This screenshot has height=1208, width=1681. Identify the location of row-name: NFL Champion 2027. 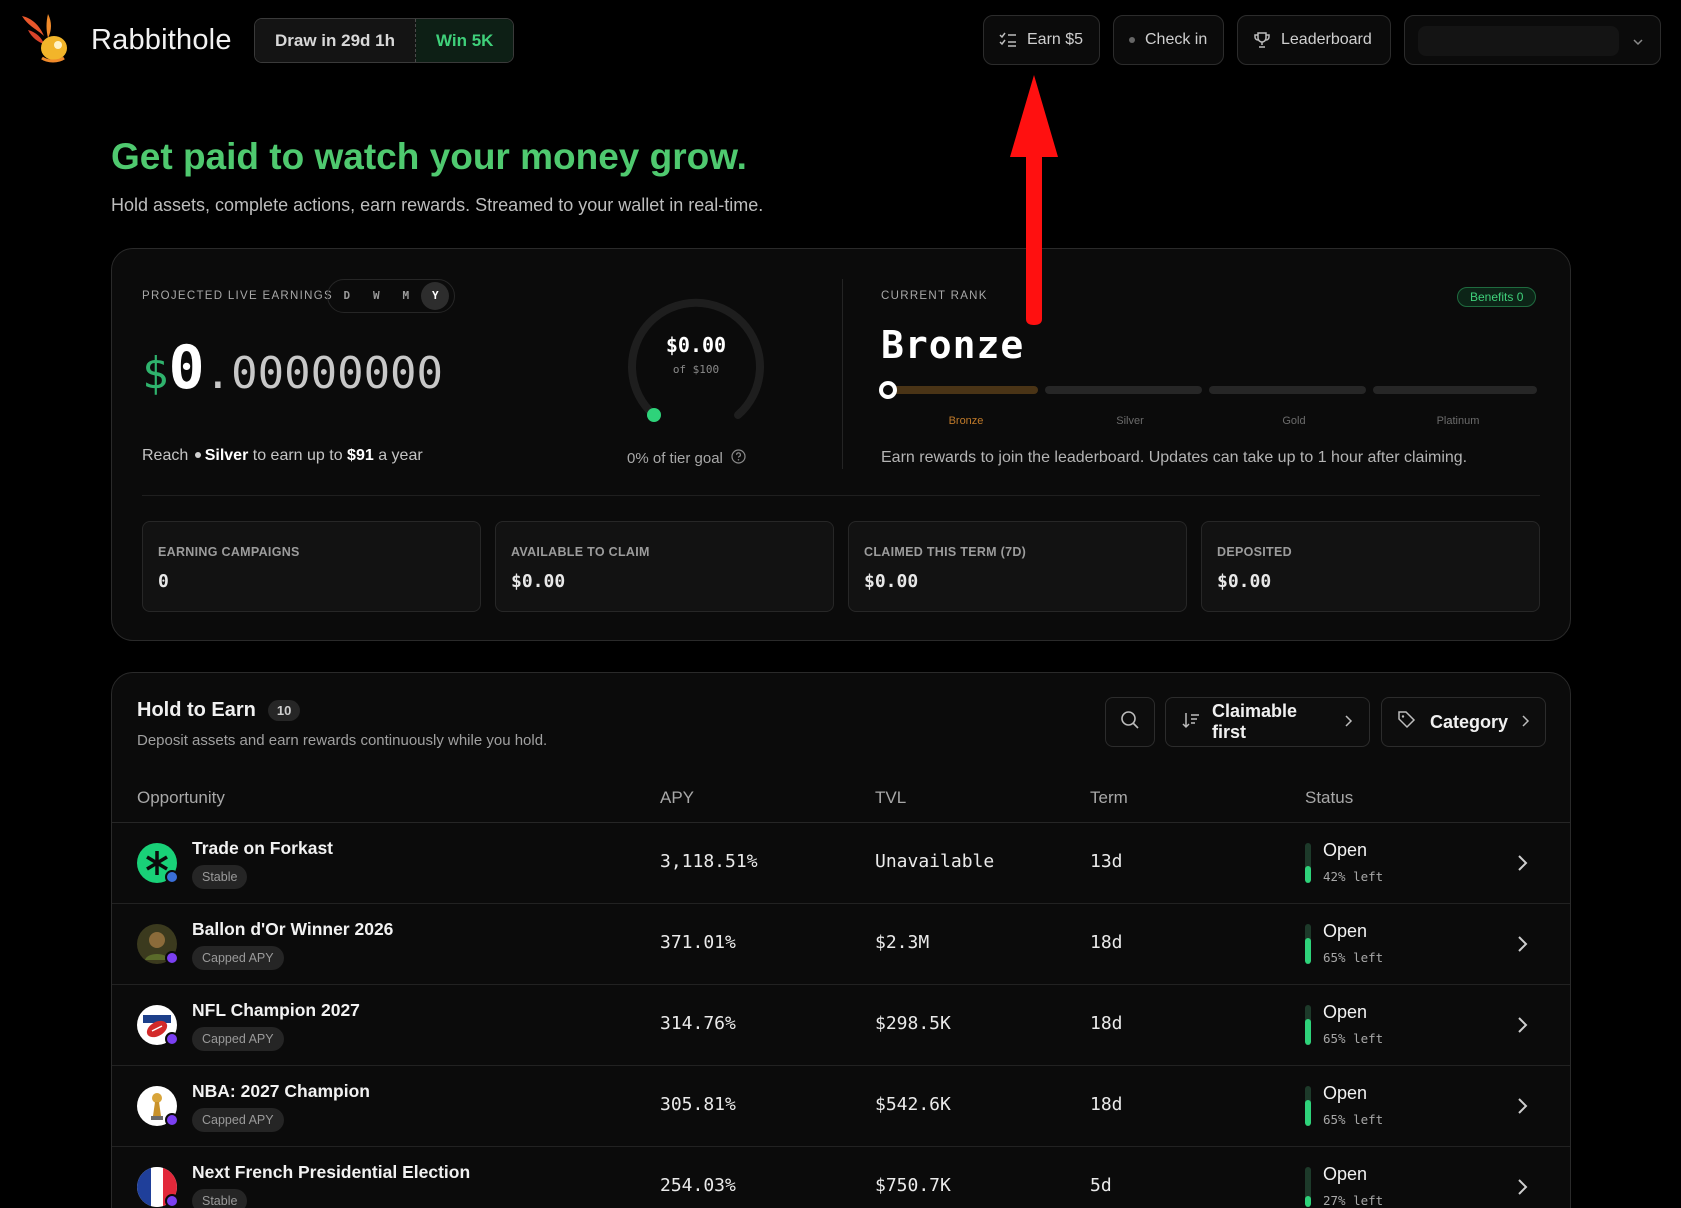
(276, 1010).